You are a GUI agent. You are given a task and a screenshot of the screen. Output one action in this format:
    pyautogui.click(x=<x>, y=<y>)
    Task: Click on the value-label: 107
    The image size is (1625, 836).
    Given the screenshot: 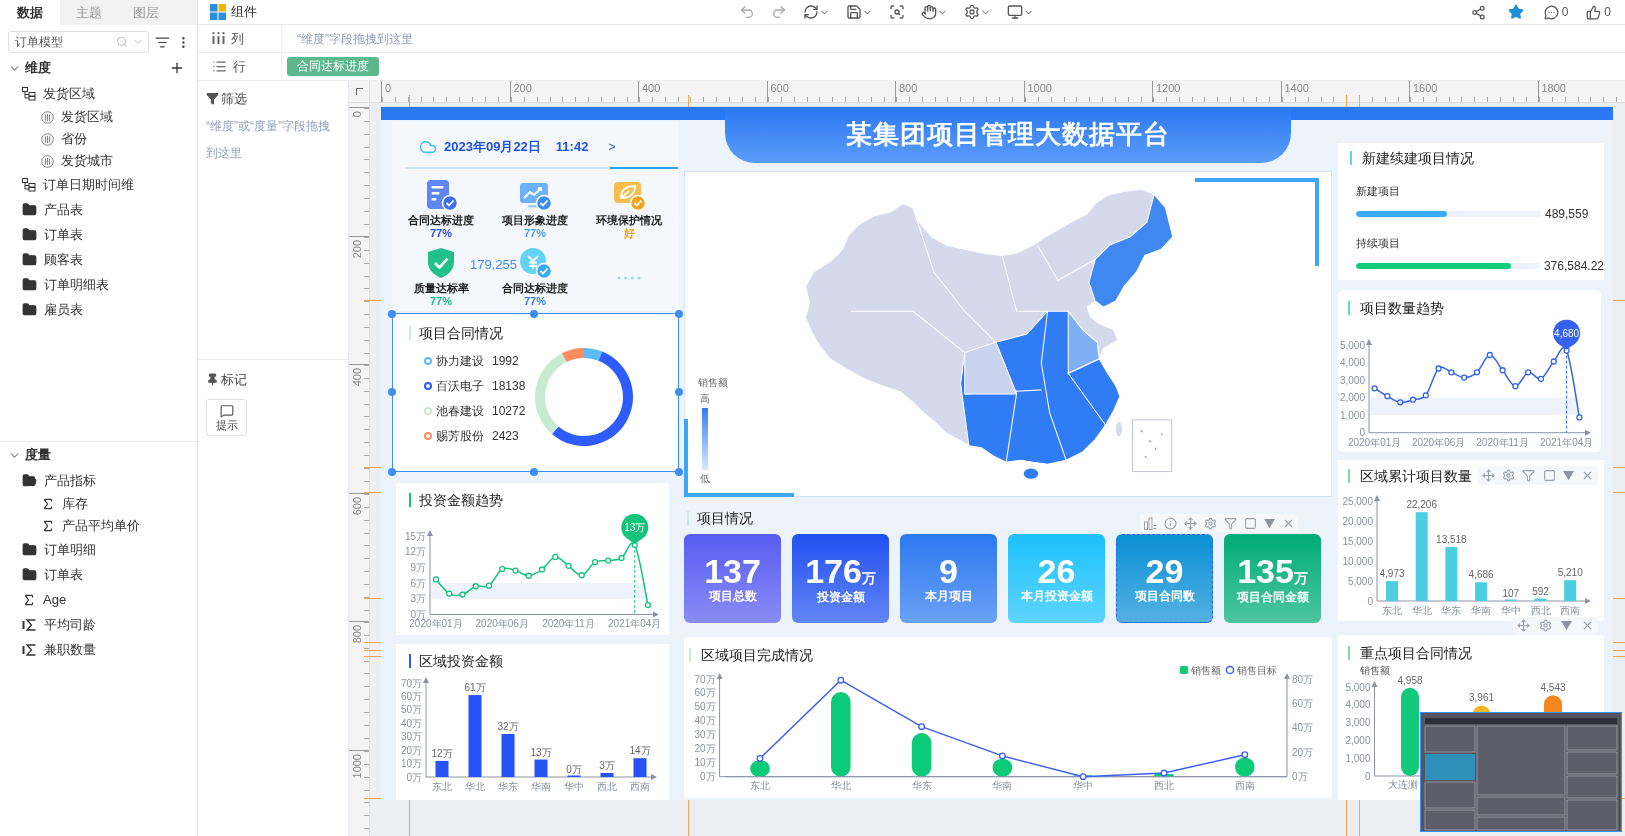 What is the action you would take?
    pyautogui.click(x=1511, y=593)
    